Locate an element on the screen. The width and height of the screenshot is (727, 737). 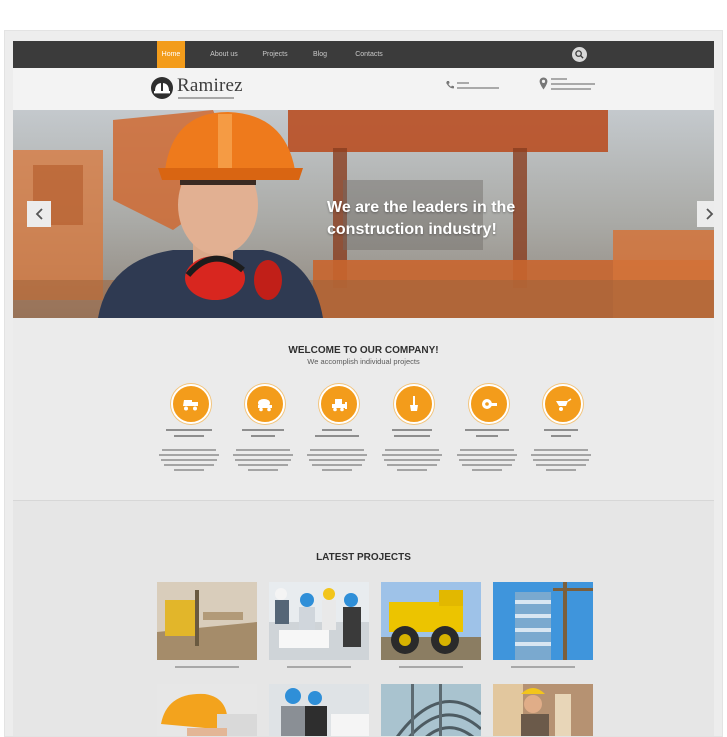
nav-item-contacts: Contacts is located at coordinates (369, 54).